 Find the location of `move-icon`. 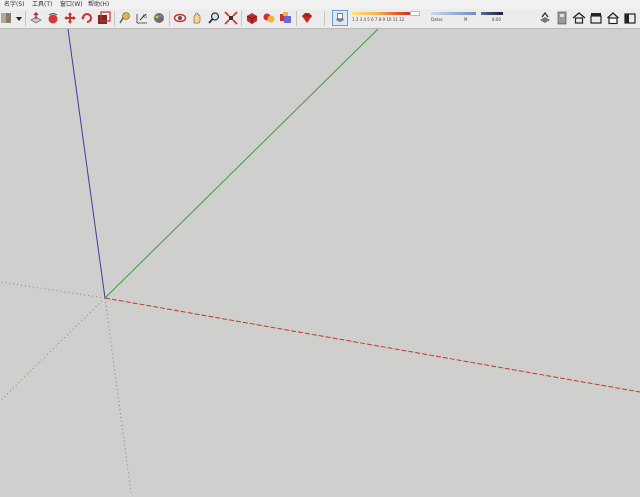

move-icon is located at coordinates (70, 18).